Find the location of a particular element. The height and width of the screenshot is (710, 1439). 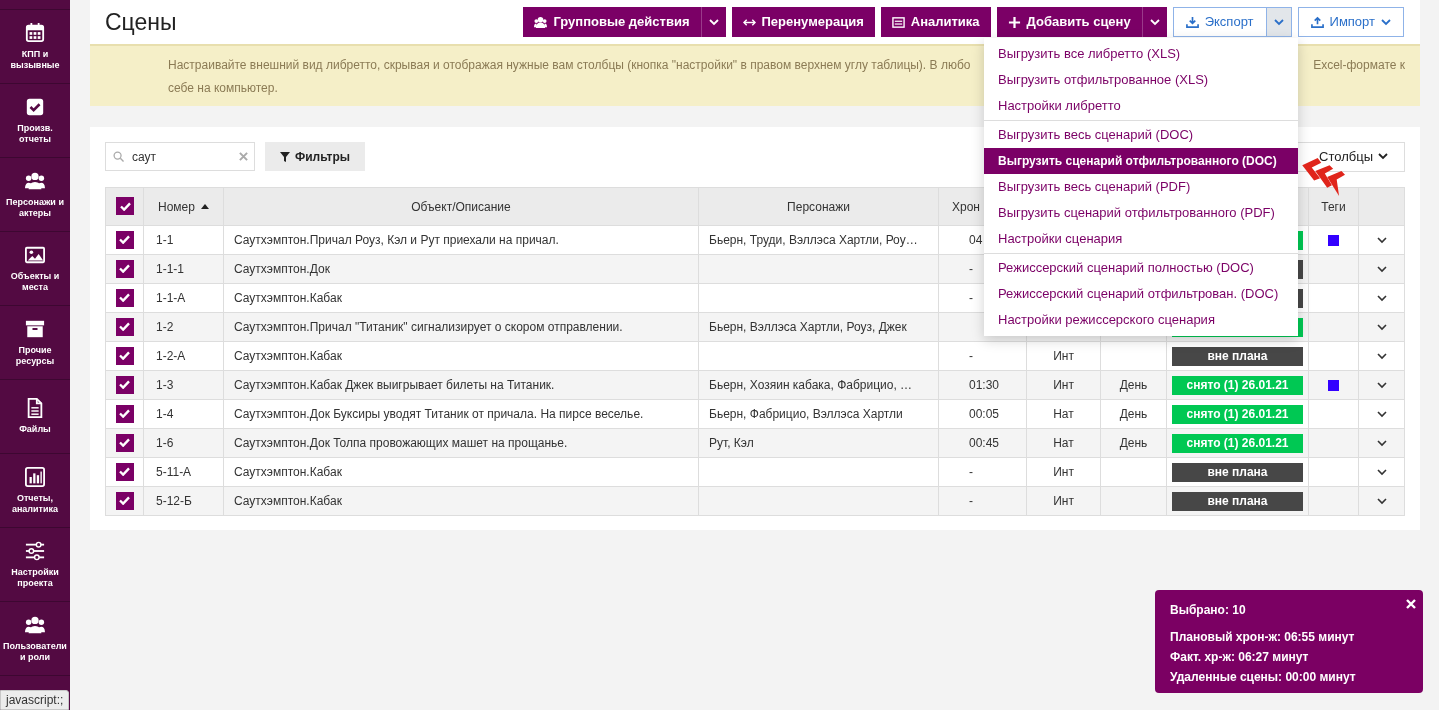

menu-item: Выгрузить сценарий отфильтрованного (PDF) is located at coordinates (1141, 213).